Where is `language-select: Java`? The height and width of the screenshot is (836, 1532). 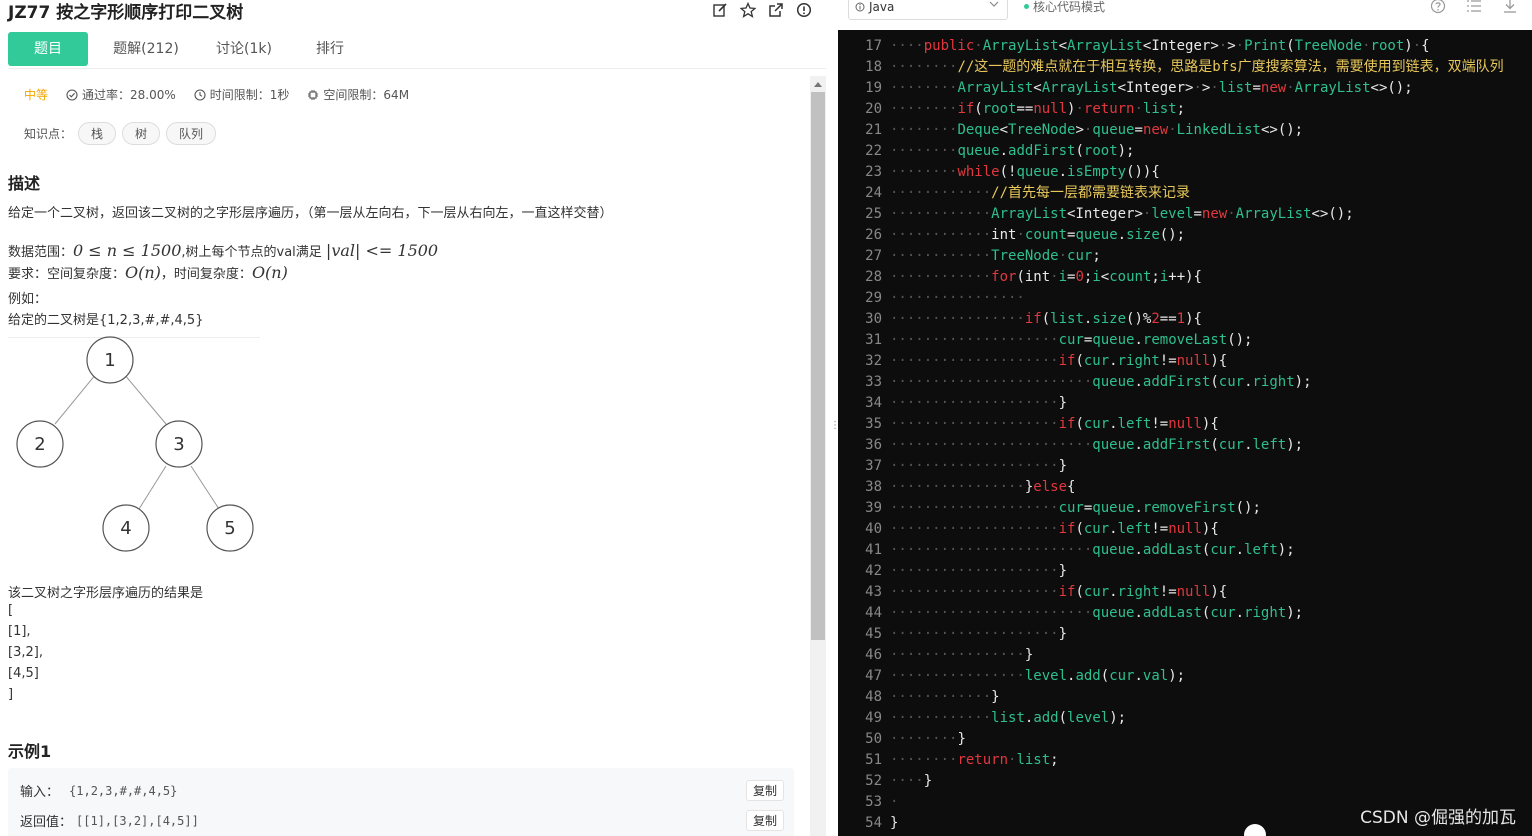
language-select: Java is located at coordinates (928, 10).